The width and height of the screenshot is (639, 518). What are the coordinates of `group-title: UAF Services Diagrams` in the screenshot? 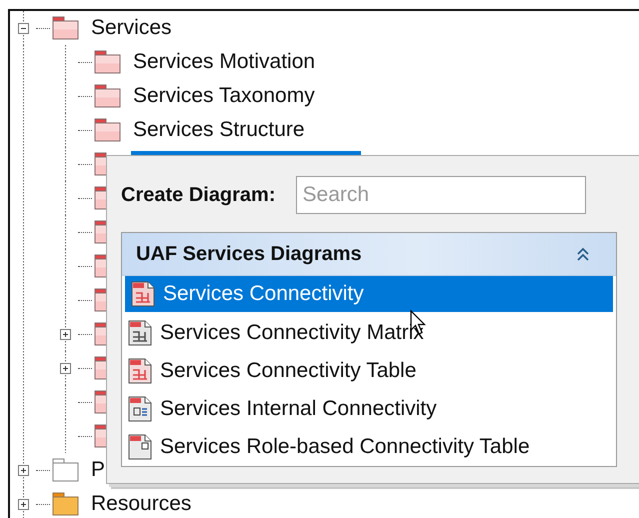 It's located at (249, 254).